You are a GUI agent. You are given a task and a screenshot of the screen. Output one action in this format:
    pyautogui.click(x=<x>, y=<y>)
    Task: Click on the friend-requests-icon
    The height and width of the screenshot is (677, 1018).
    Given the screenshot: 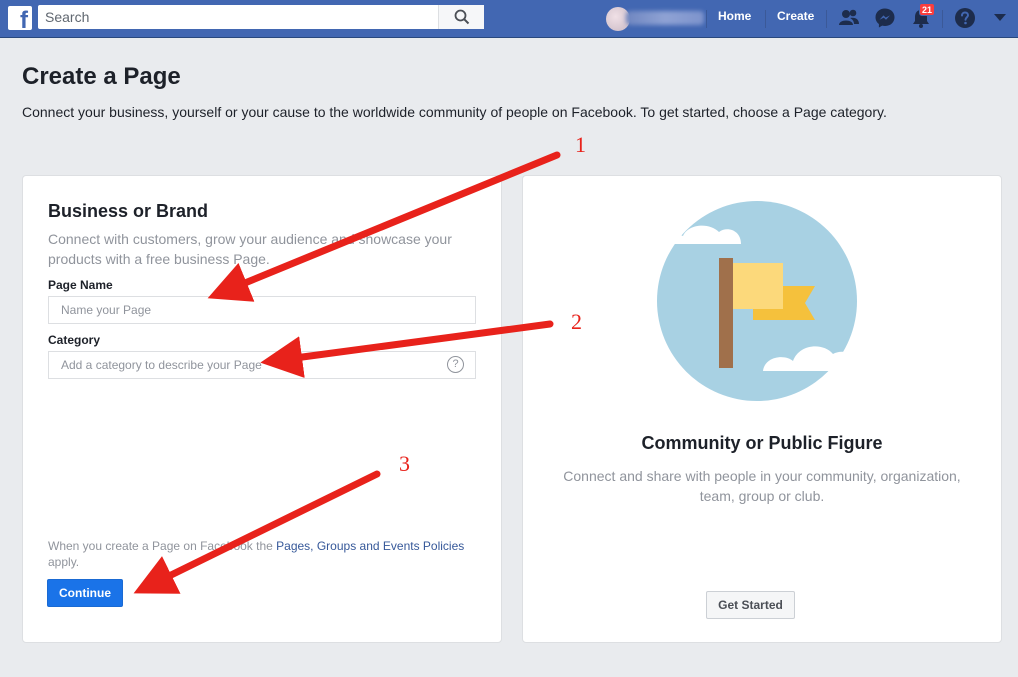 What is the action you would take?
    pyautogui.click(x=849, y=18)
    